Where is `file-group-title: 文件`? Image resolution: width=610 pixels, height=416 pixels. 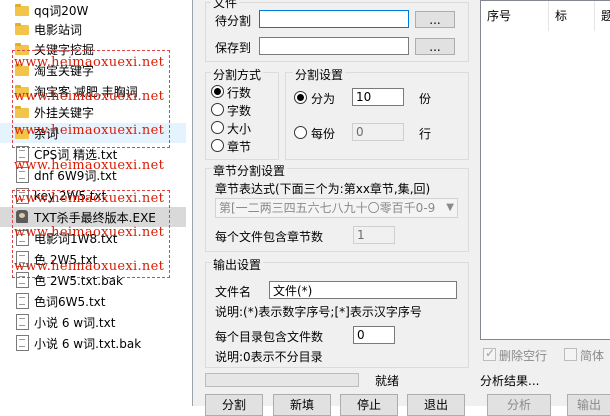 file-group-title: 文件 is located at coordinates (225, 5).